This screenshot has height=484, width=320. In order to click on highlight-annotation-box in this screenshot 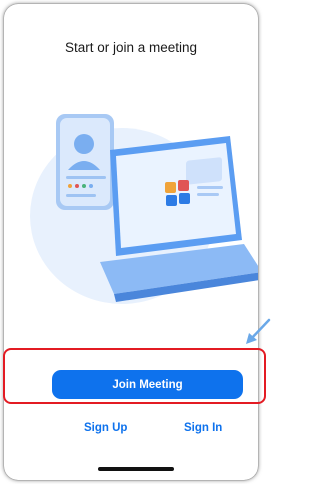, I will do `click(134, 376)`.